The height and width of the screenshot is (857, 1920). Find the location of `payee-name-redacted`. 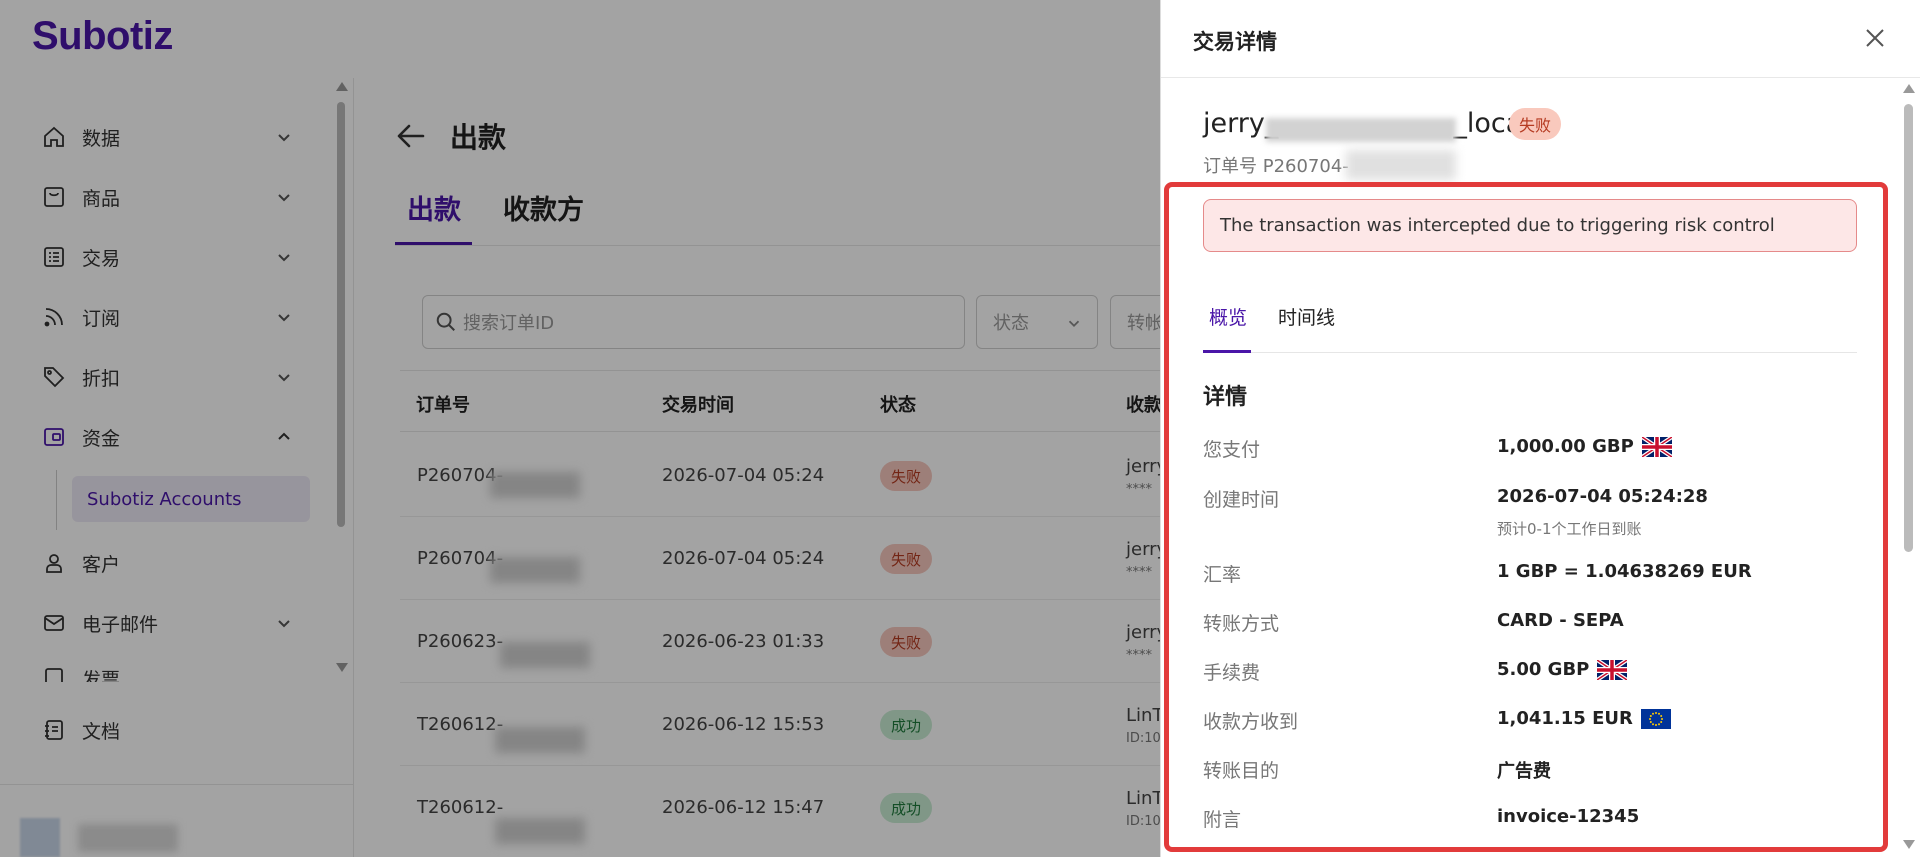

payee-name-redacted is located at coordinates (1361, 130).